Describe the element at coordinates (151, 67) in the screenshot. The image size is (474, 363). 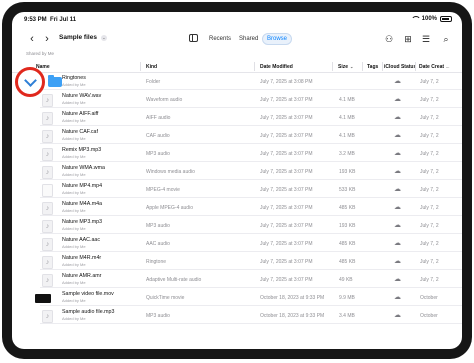
I see `col-kind: Kind` at that location.